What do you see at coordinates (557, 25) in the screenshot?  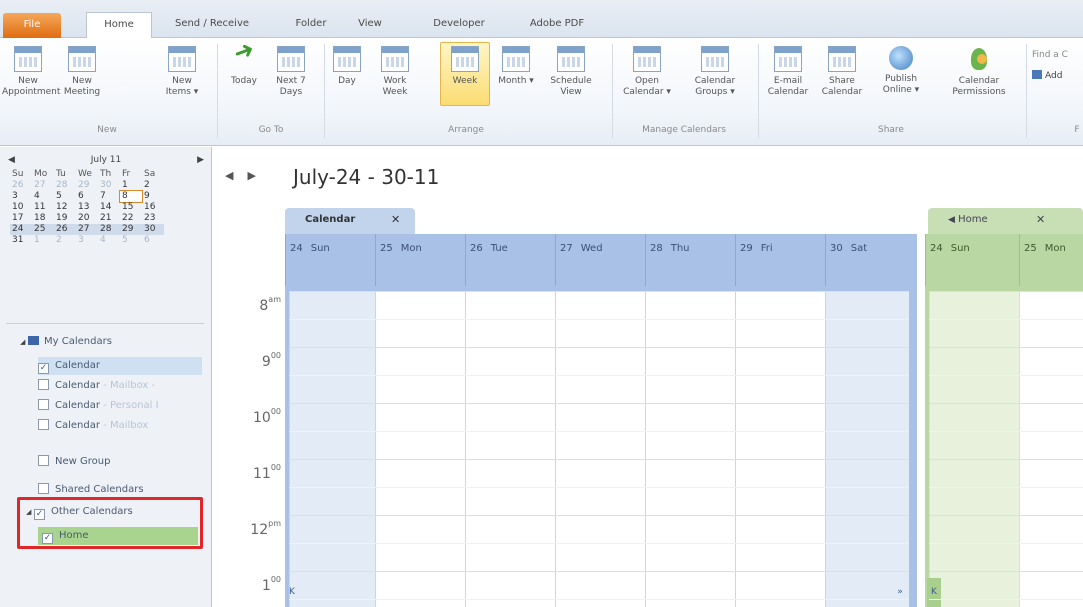 I see `tab-adobe-pdf: Adobe PDF` at bounding box center [557, 25].